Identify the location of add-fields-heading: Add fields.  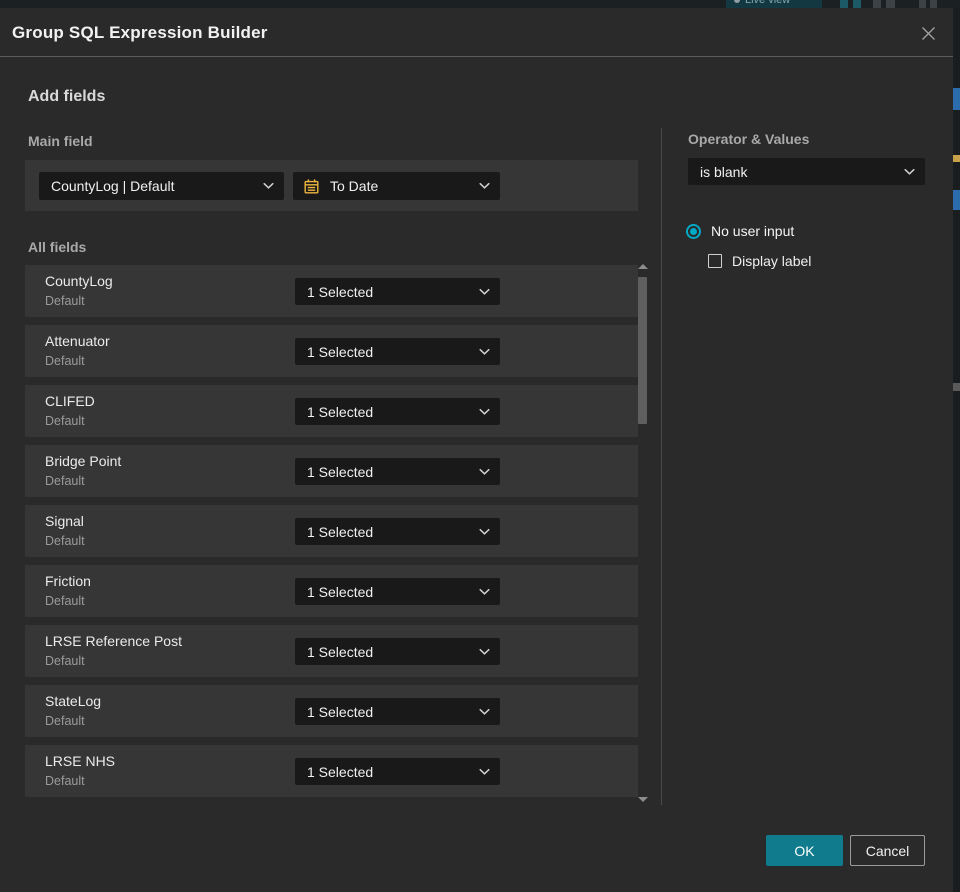
(67, 96).